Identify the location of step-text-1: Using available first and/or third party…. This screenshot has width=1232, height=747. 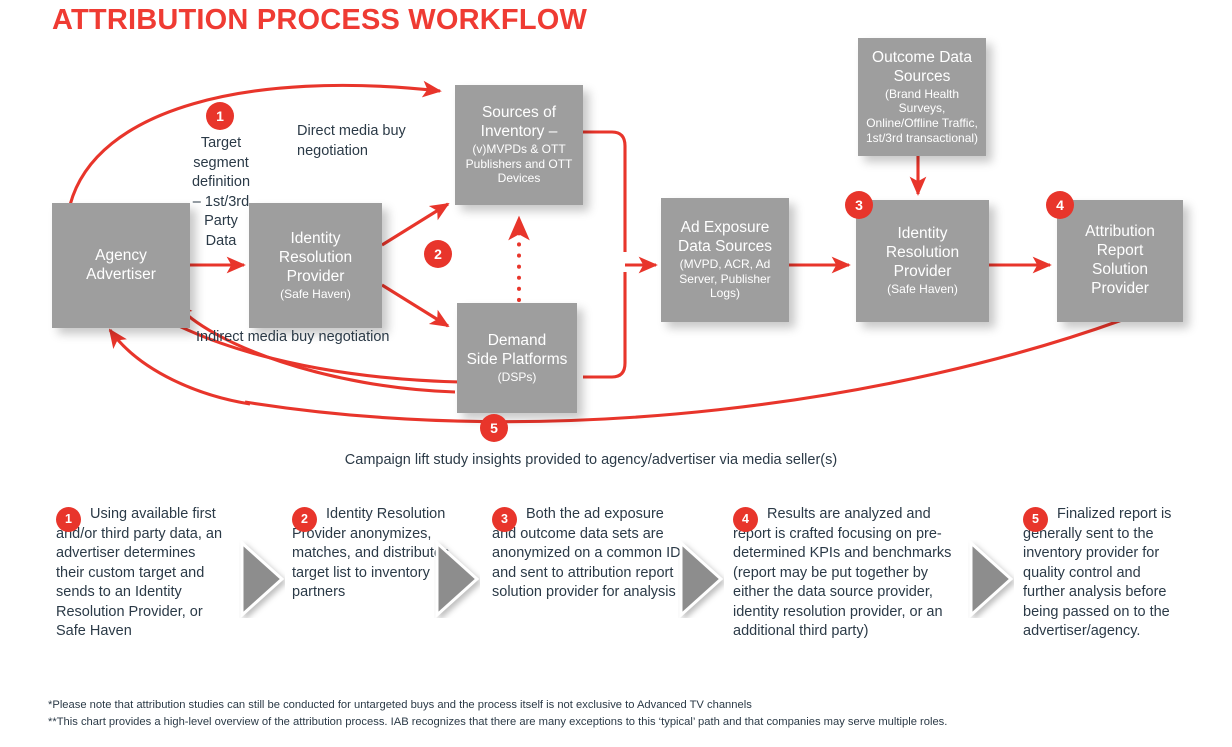
(139, 573).